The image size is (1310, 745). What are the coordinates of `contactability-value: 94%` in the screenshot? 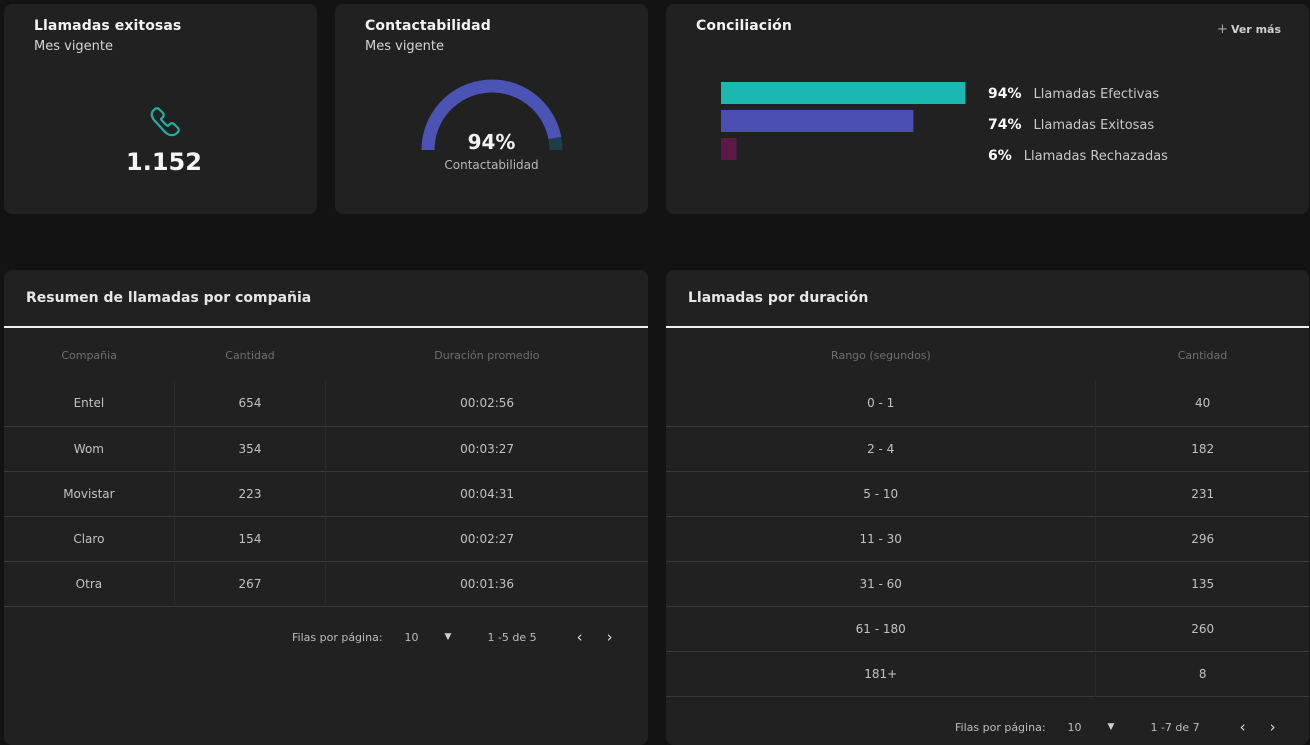 It's located at (491, 142).